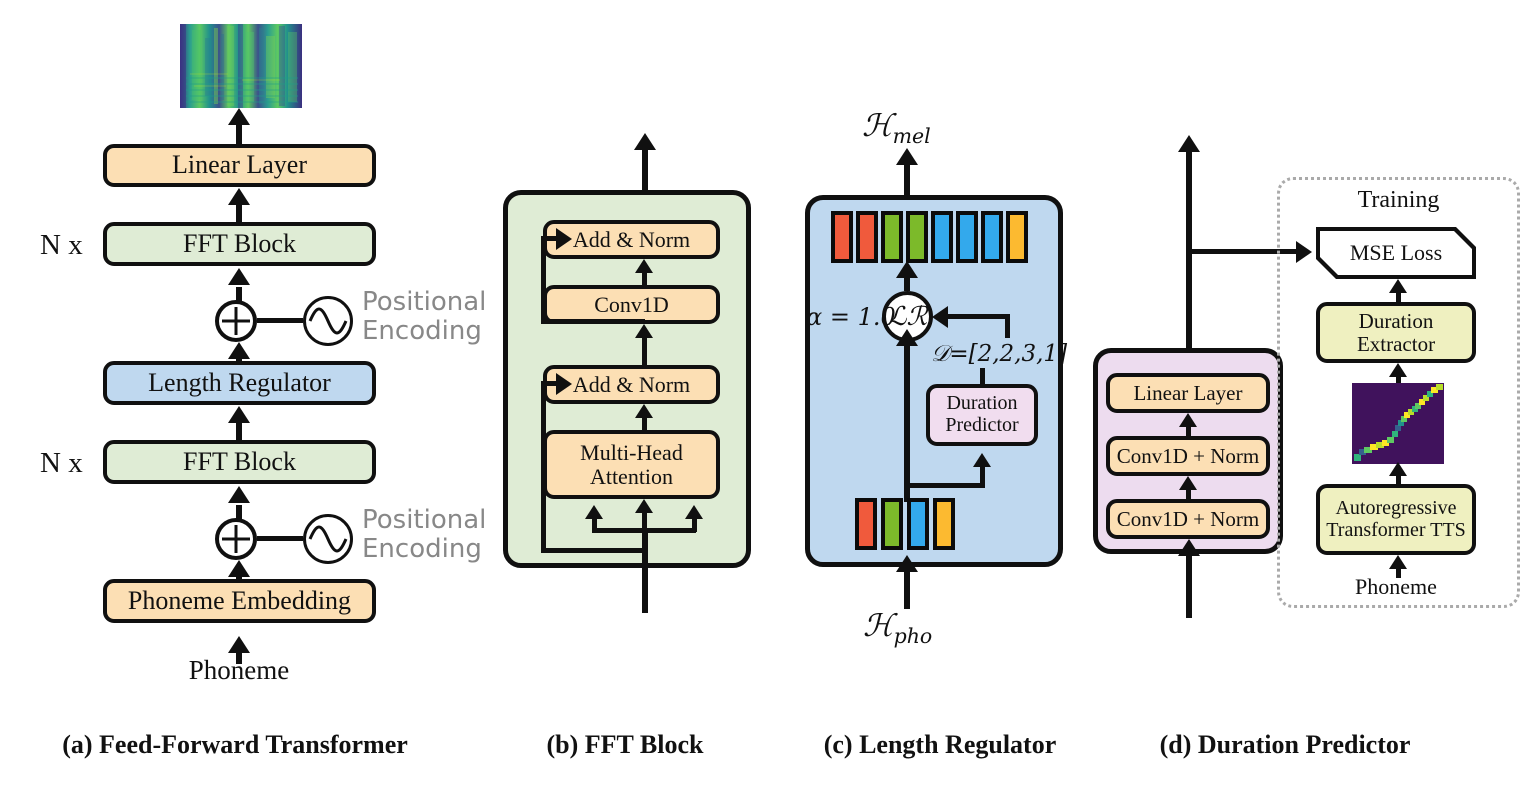 The image size is (1530, 788). I want to click on panel-a-input-label: Phoneme, so click(239, 670).